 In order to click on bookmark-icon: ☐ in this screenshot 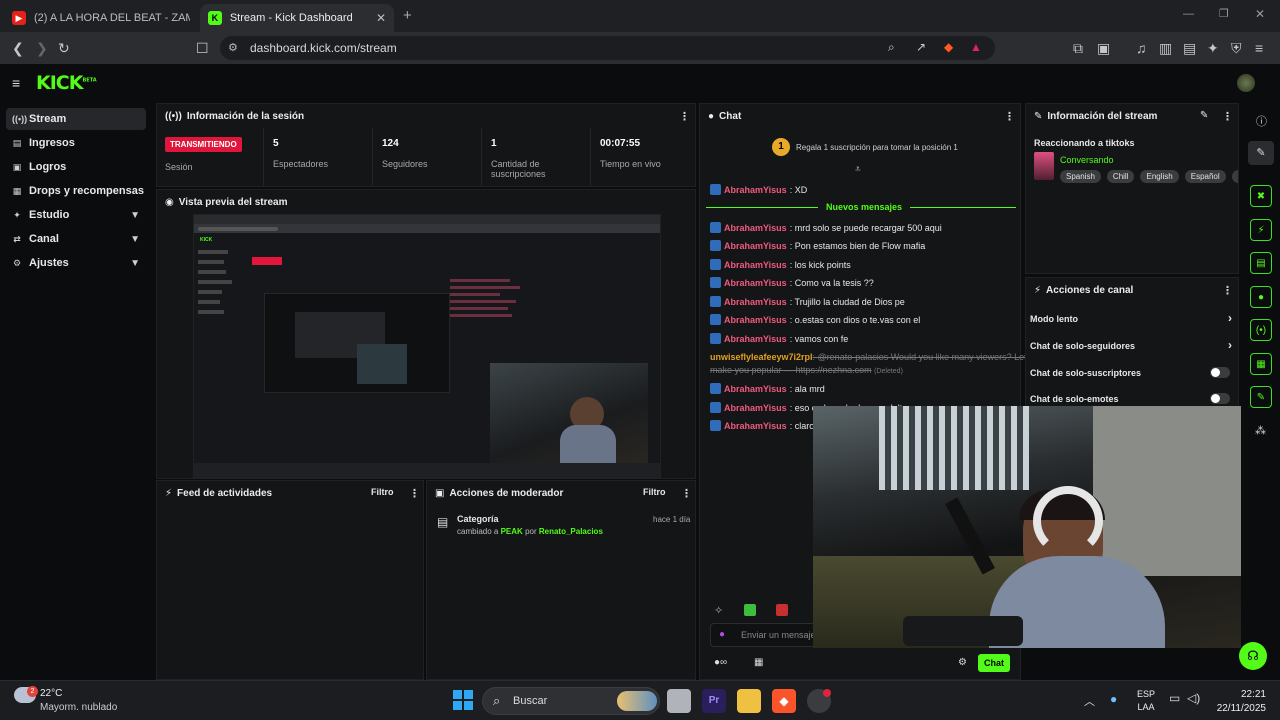, I will do `click(202, 48)`.